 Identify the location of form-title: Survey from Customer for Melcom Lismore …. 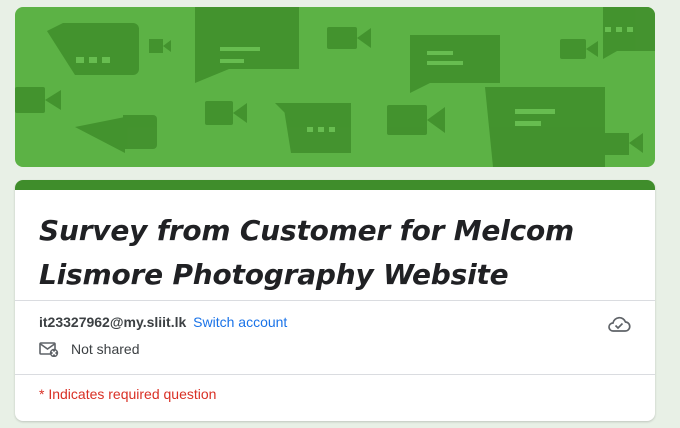
(307, 252).